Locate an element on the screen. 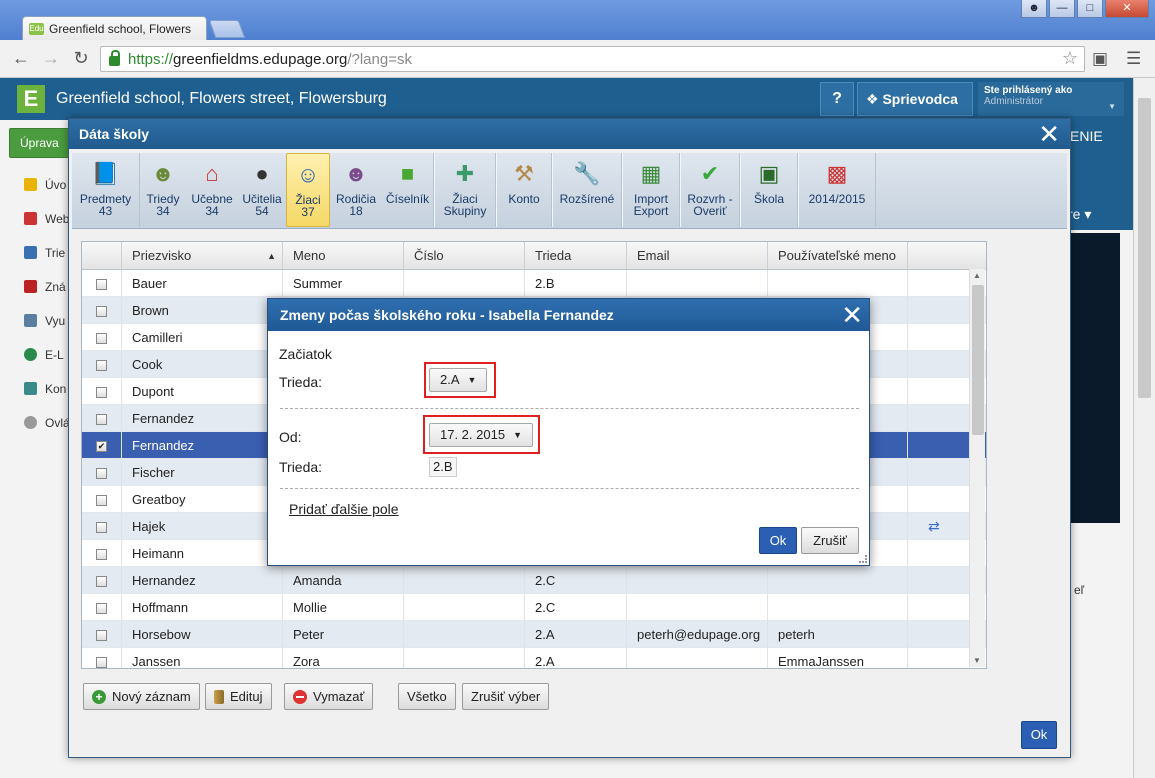  tab-parents: ☻ Rodičia 18 is located at coordinates (356, 190).